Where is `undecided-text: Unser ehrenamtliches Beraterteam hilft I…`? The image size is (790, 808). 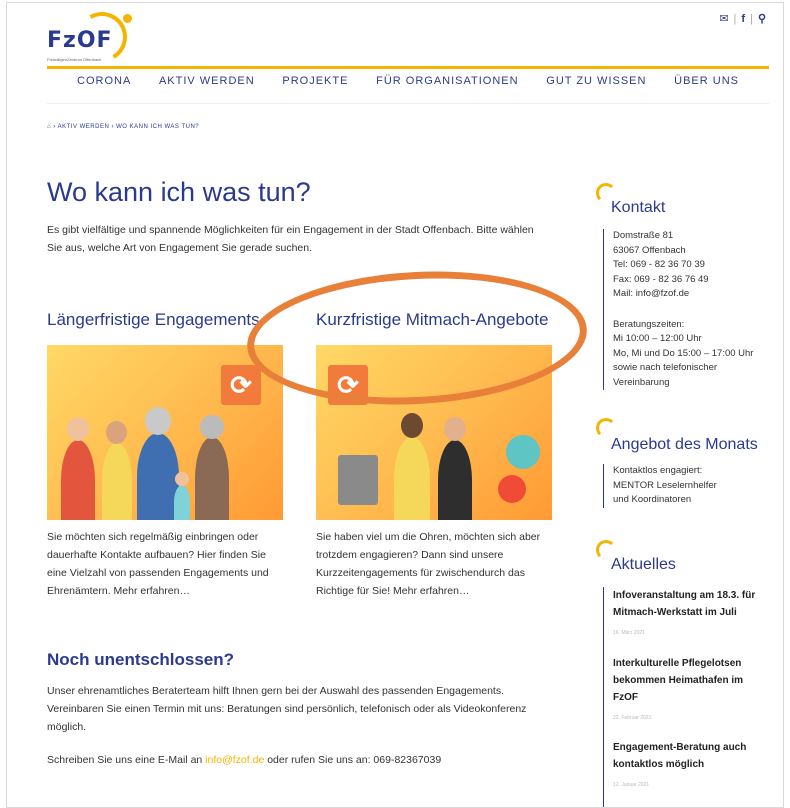 undecided-text: Unser ehrenamtliches Beraterteam hilft I… is located at coordinates (287, 709).